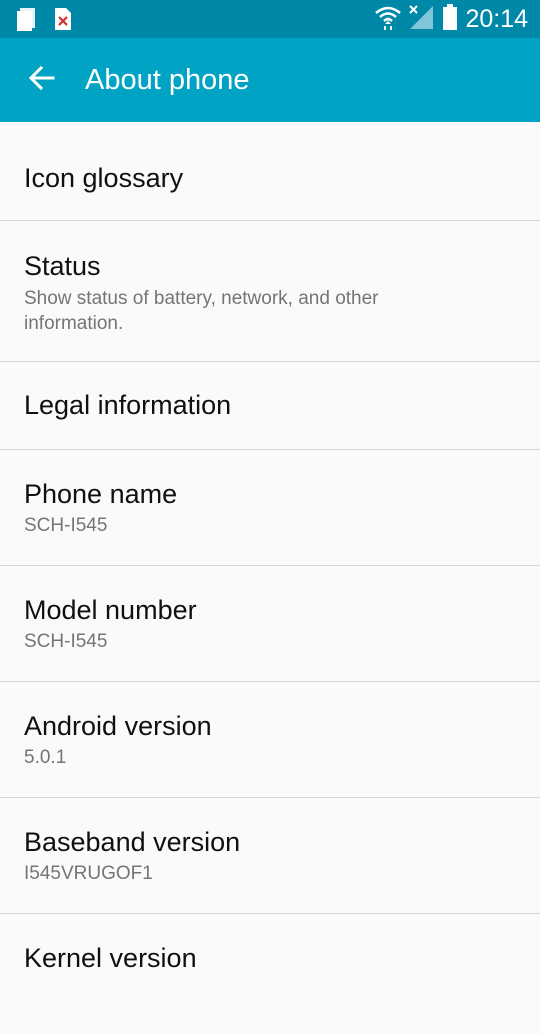 The height and width of the screenshot is (1034, 540). I want to click on app-bar: About phone, so click(270, 80).